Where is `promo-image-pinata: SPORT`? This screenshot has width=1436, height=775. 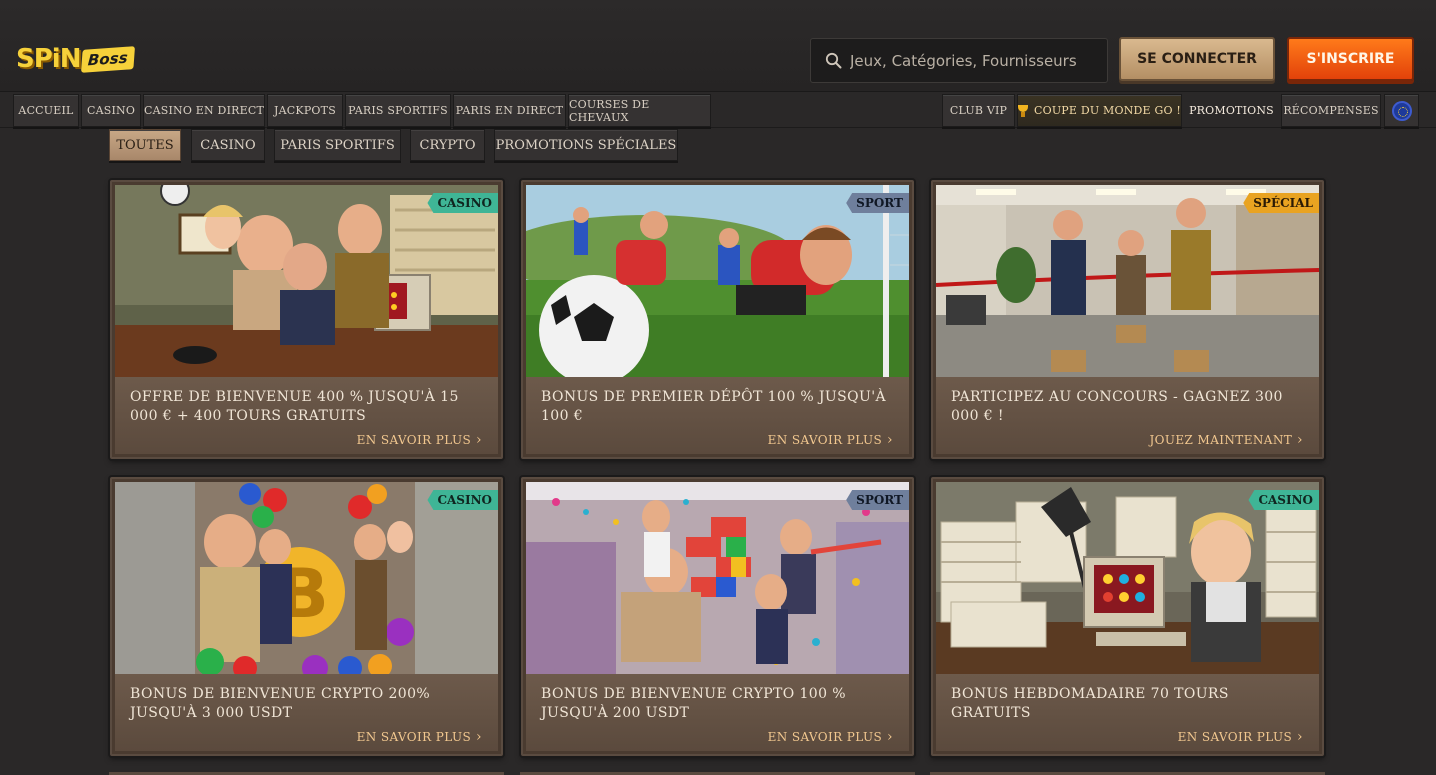
promo-image-pinata: SPORT is located at coordinates (717, 578).